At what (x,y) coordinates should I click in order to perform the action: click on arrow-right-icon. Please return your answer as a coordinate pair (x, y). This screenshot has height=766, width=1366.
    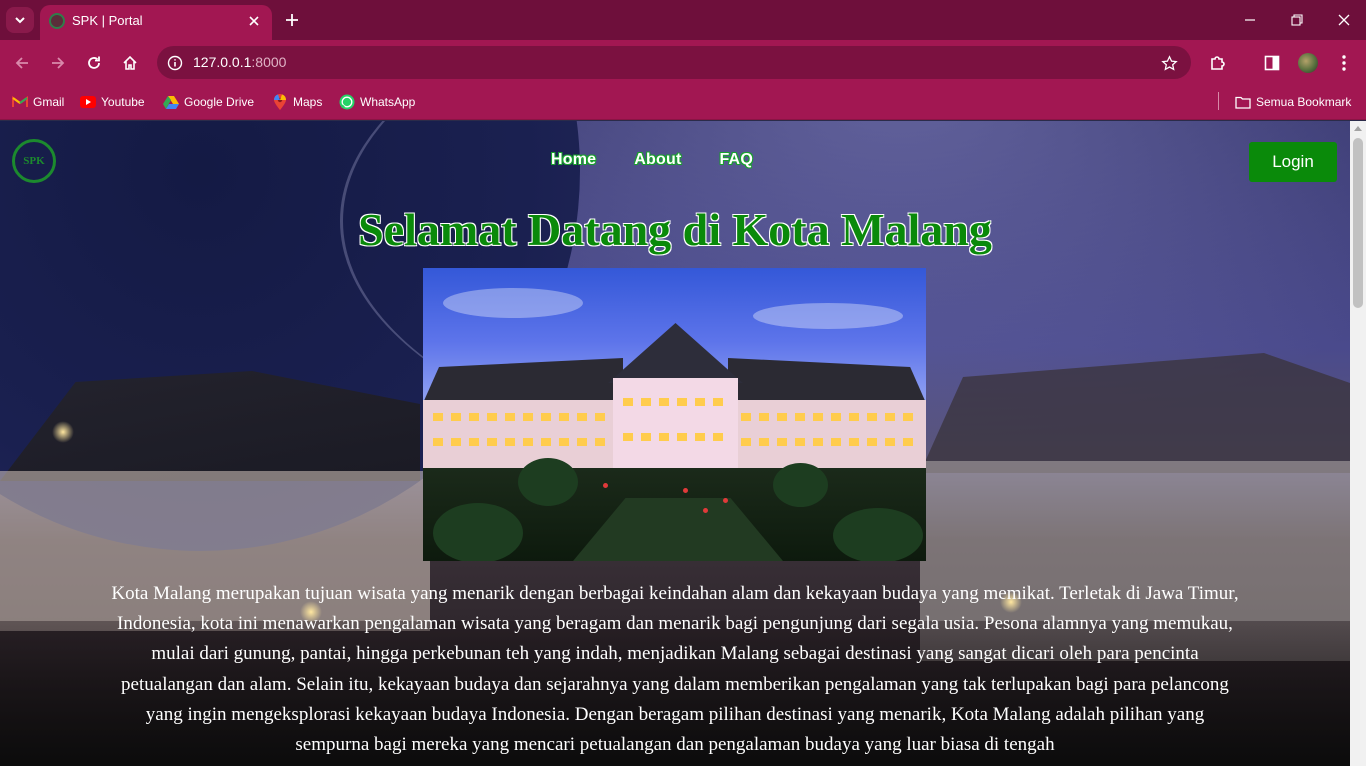
    Looking at the image, I should click on (58, 63).